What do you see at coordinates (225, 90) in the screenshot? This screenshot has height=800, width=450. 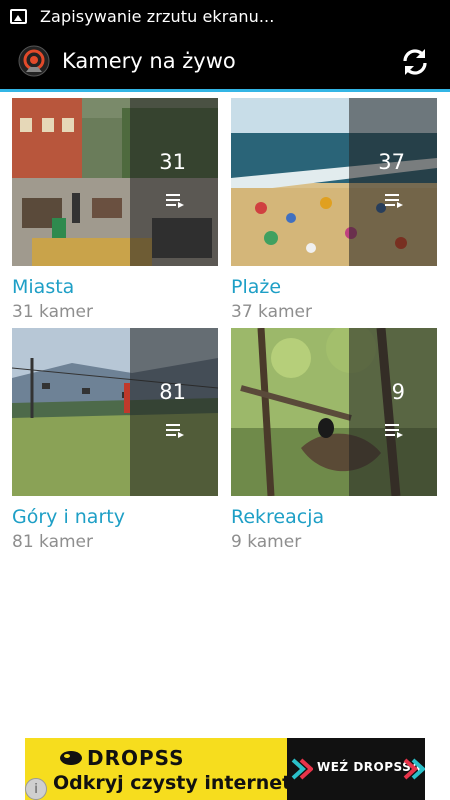 I see `action-bar-divider` at bounding box center [225, 90].